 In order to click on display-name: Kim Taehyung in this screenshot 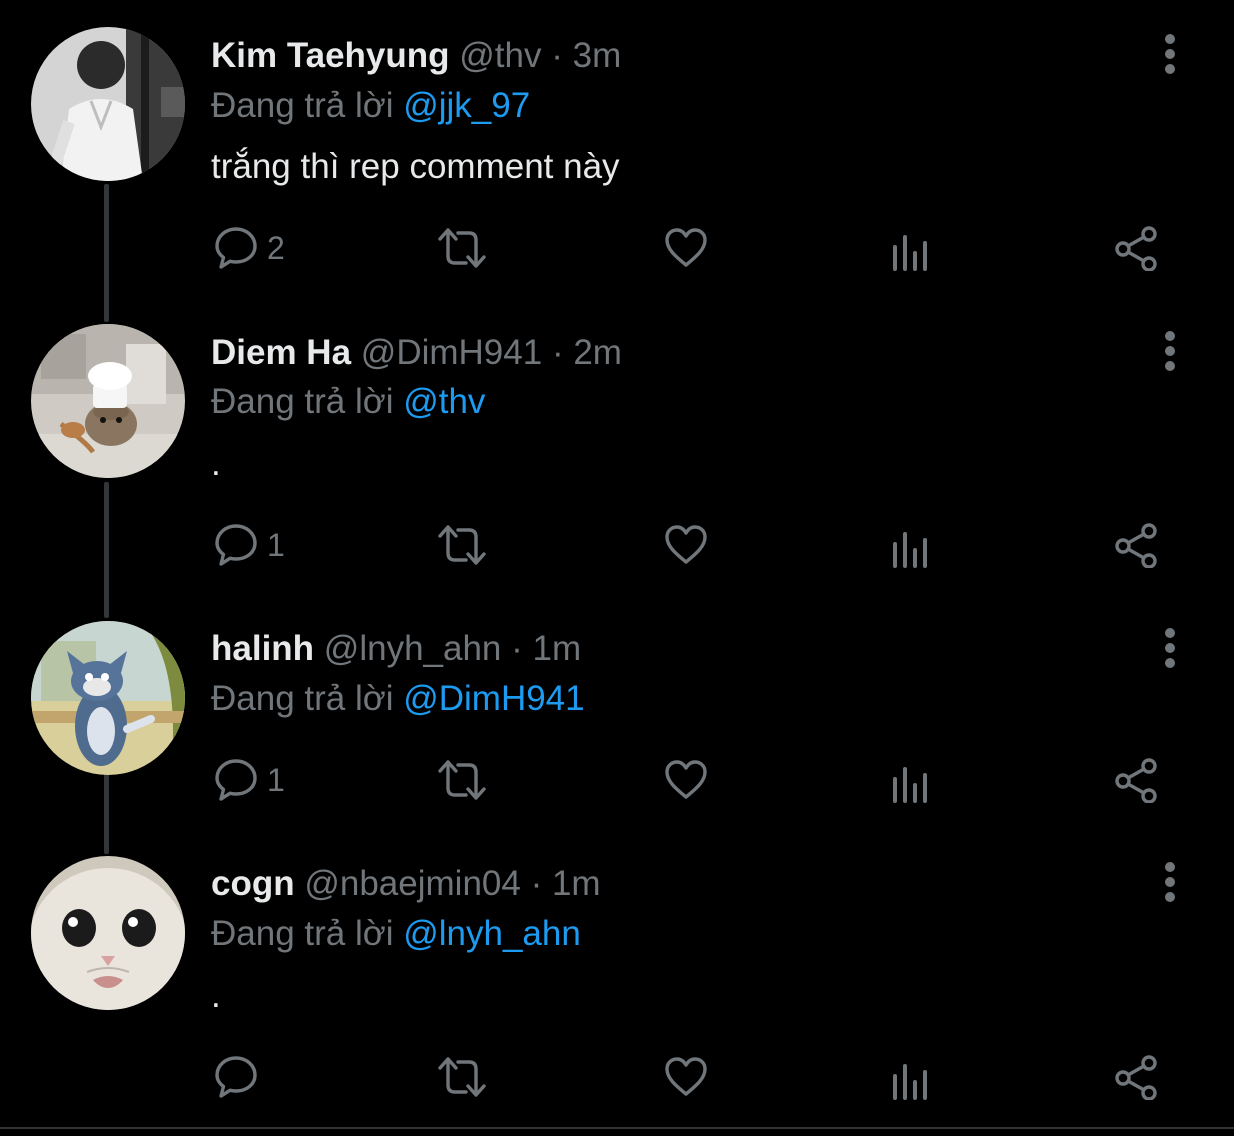, I will do `click(330, 55)`.